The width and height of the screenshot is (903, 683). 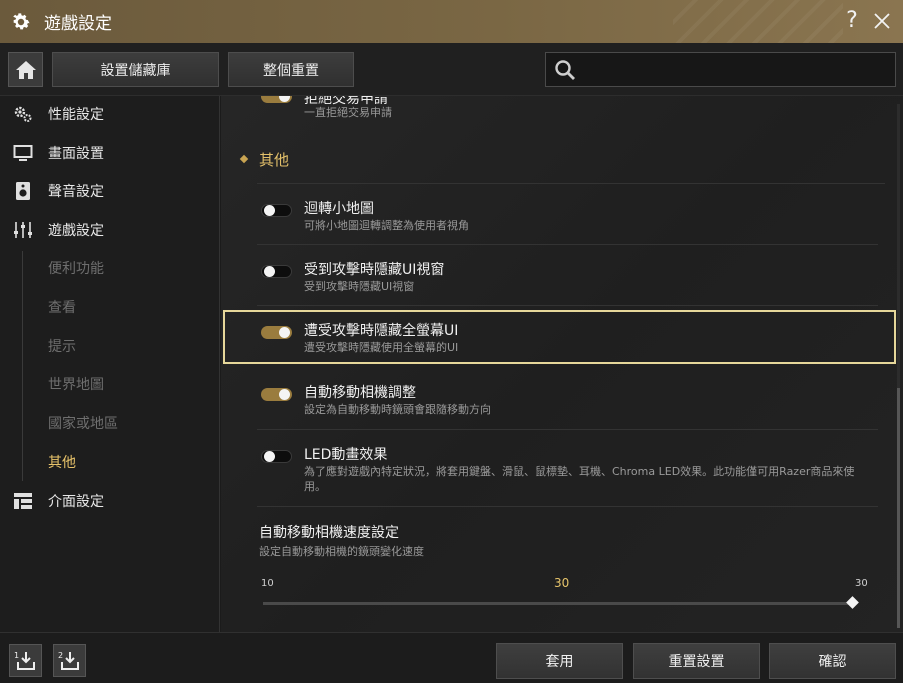 I want to click on setting-desc: 受到攻擊時隱藏UI視窗, so click(x=359, y=286).